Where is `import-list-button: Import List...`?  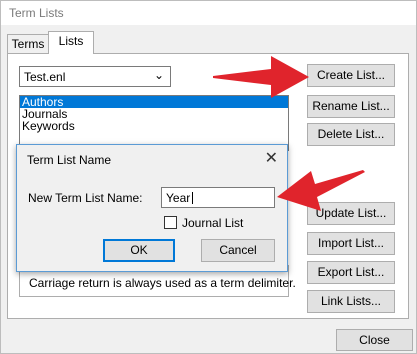 import-list-button: Import List... is located at coordinates (351, 243).